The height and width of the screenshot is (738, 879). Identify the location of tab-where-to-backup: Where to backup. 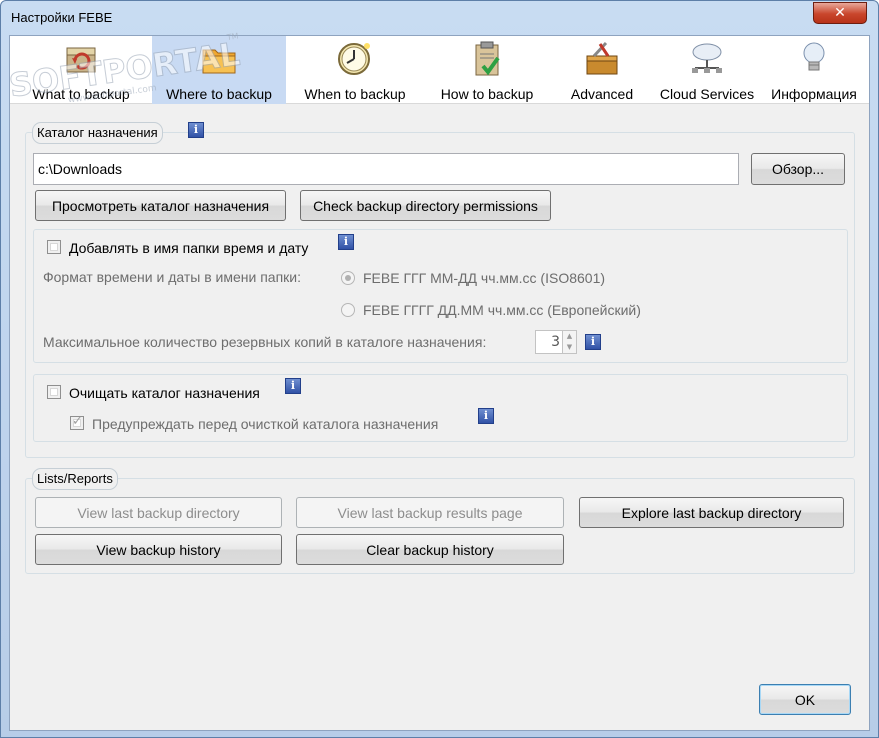
(219, 70).